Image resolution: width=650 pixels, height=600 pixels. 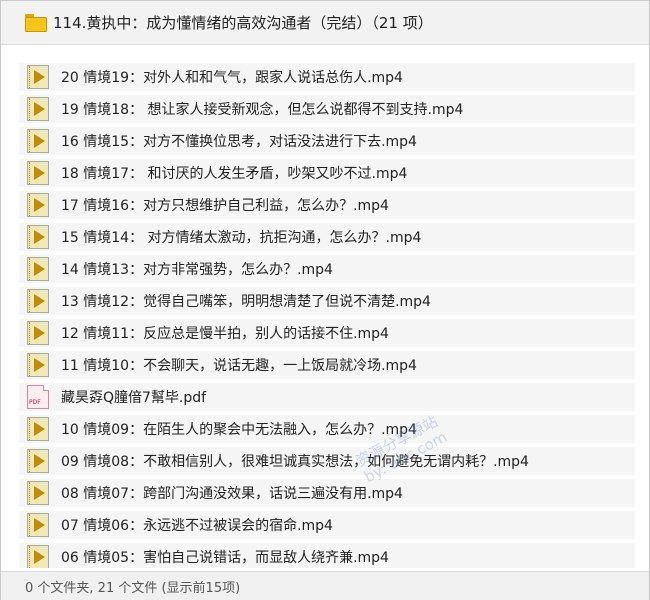 I want to click on file-name: 14 情境13：对方非常强势，怎么办？.mp4, so click(x=197, y=270).